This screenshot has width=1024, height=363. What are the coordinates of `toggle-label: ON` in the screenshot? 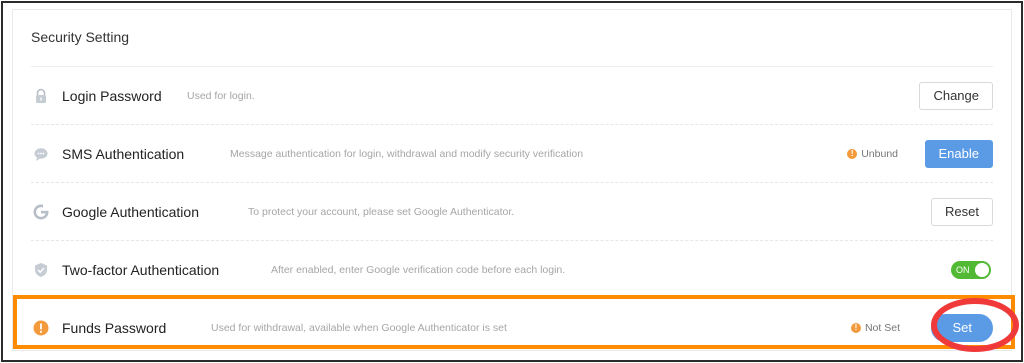 It's located at (963, 269).